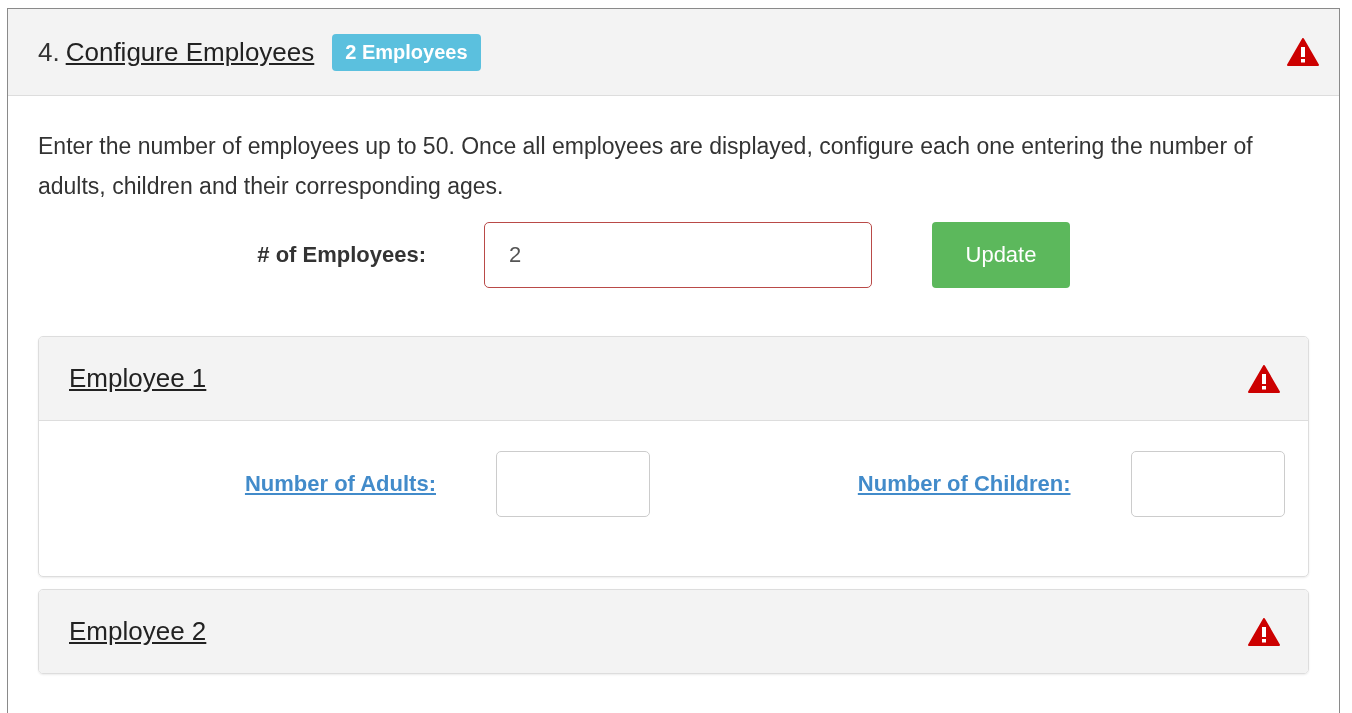 This screenshot has width=1352, height=713. Describe the element at coordinates (341, 255) in the screenshot. I see `employee-count-label: # of Employees:` at that location.